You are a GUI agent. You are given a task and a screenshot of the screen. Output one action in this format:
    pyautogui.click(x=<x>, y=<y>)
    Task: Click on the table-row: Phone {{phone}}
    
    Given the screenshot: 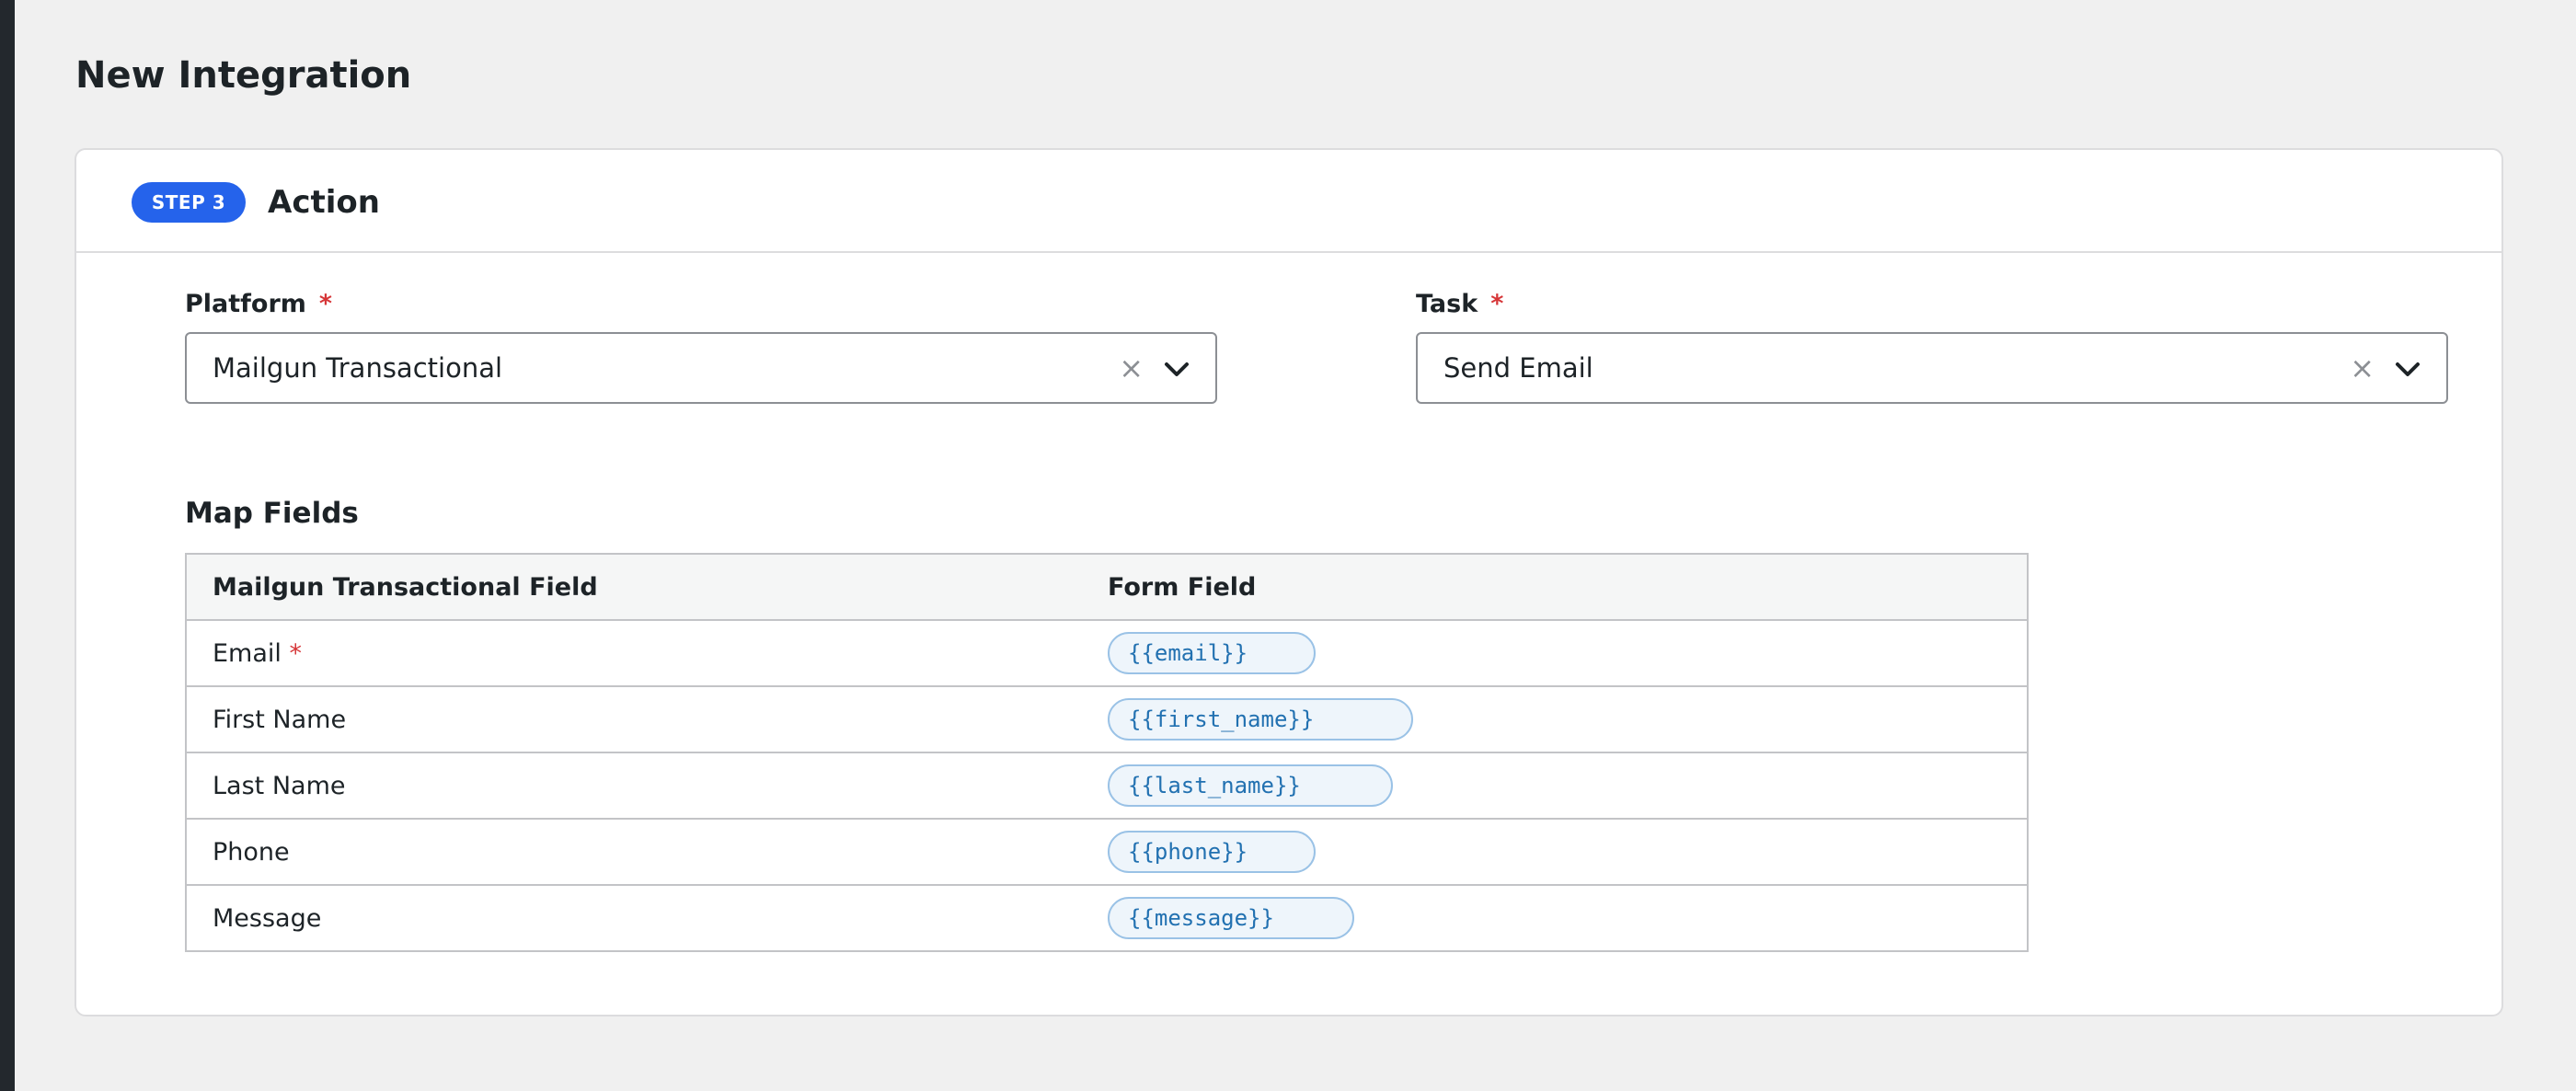 What is the action you would take?
    pyautogui.click(x=1107, y=852)
    